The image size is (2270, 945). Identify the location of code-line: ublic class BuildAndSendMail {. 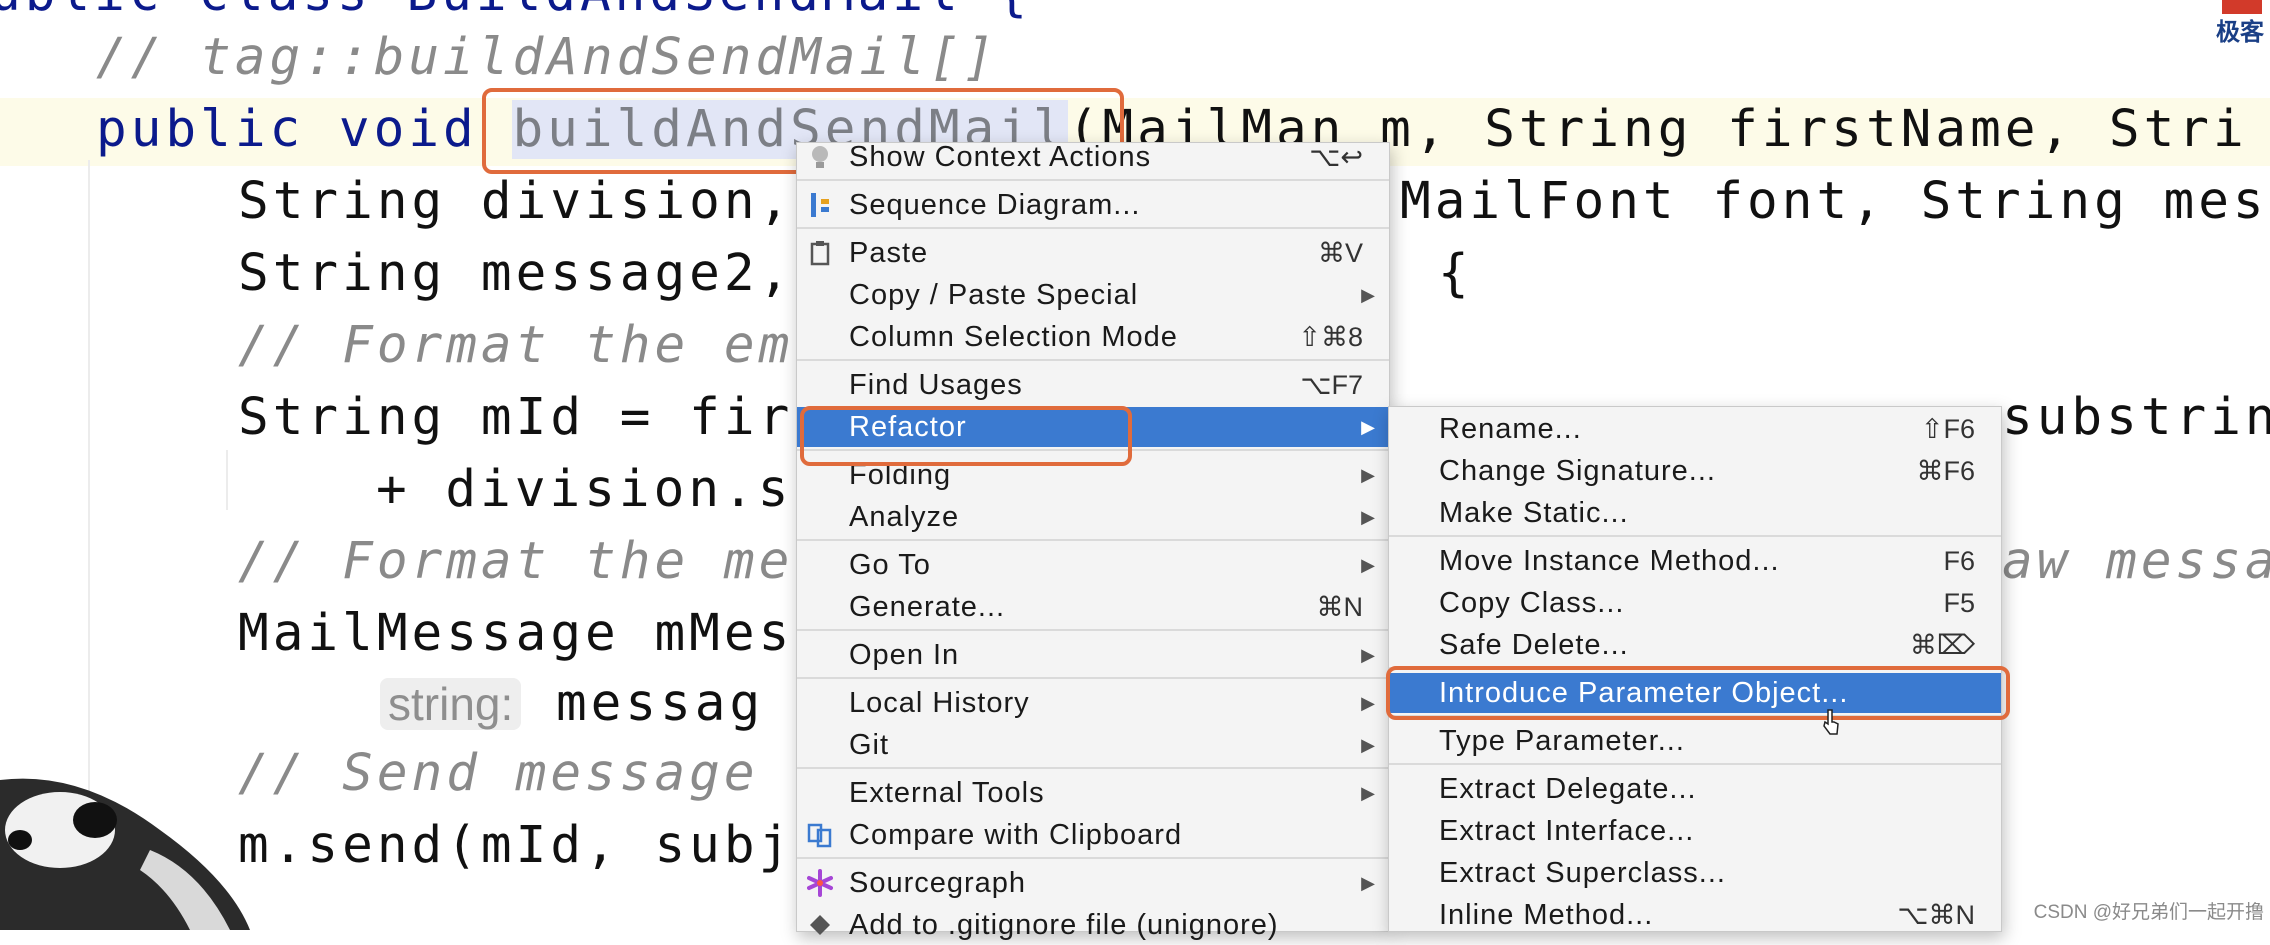
(515, 13).